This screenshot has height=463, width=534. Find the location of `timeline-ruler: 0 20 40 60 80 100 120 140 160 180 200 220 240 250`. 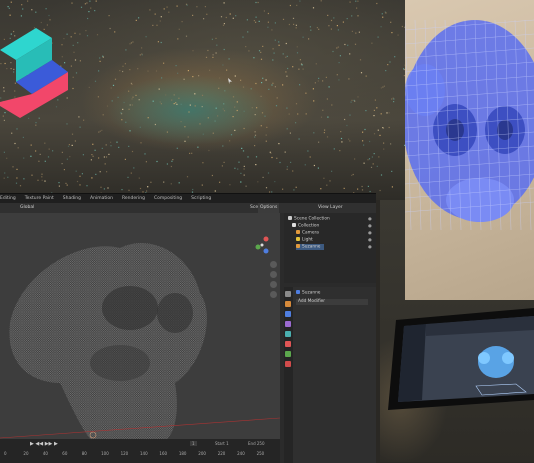

timeline-ruler: 0 20 40 60 80 100 120 140 160 180 200 220 240 250 is located at coordinates (140, 455).